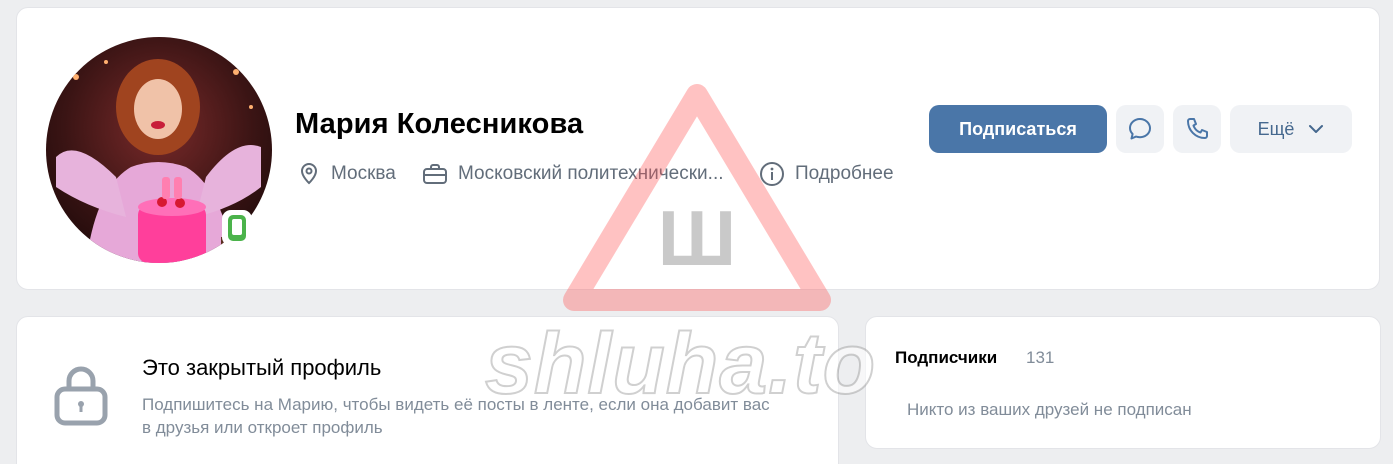 The height and width of the screenshot is (464, 1393). I want to click on online-mobile-icon, so click(237, 228).